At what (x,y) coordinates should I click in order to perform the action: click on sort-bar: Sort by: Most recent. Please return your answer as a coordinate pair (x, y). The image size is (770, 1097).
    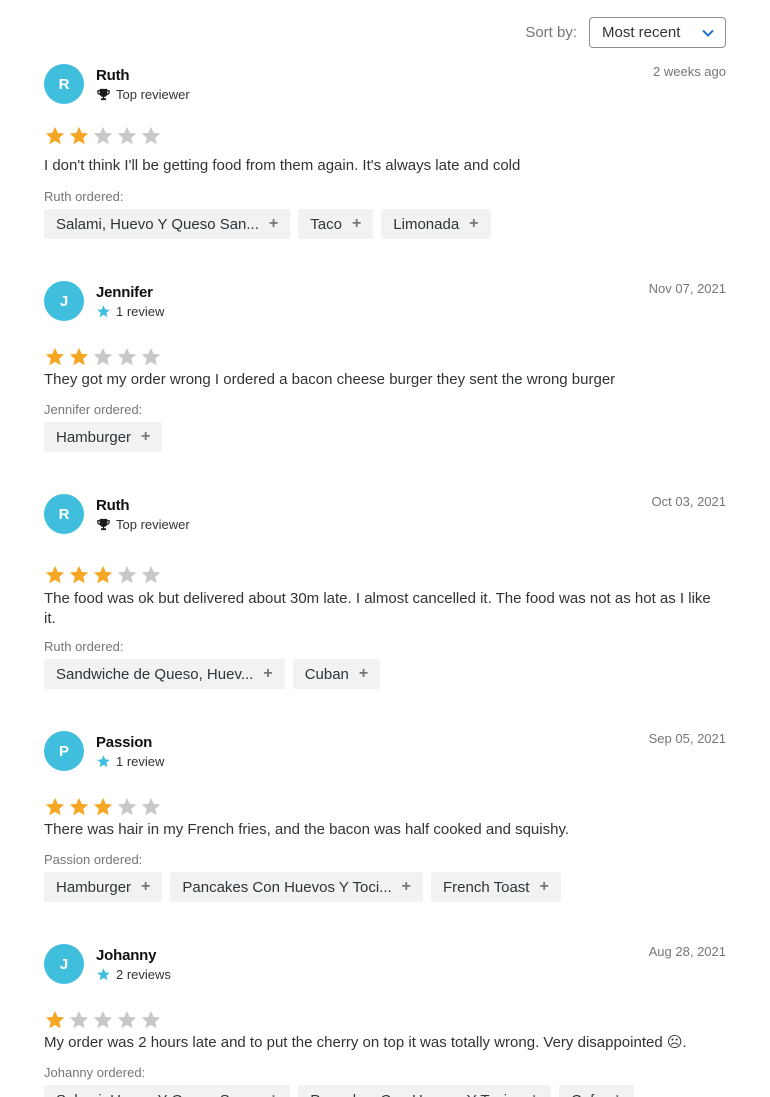
    Looking at the image, I should click on (625, 32).